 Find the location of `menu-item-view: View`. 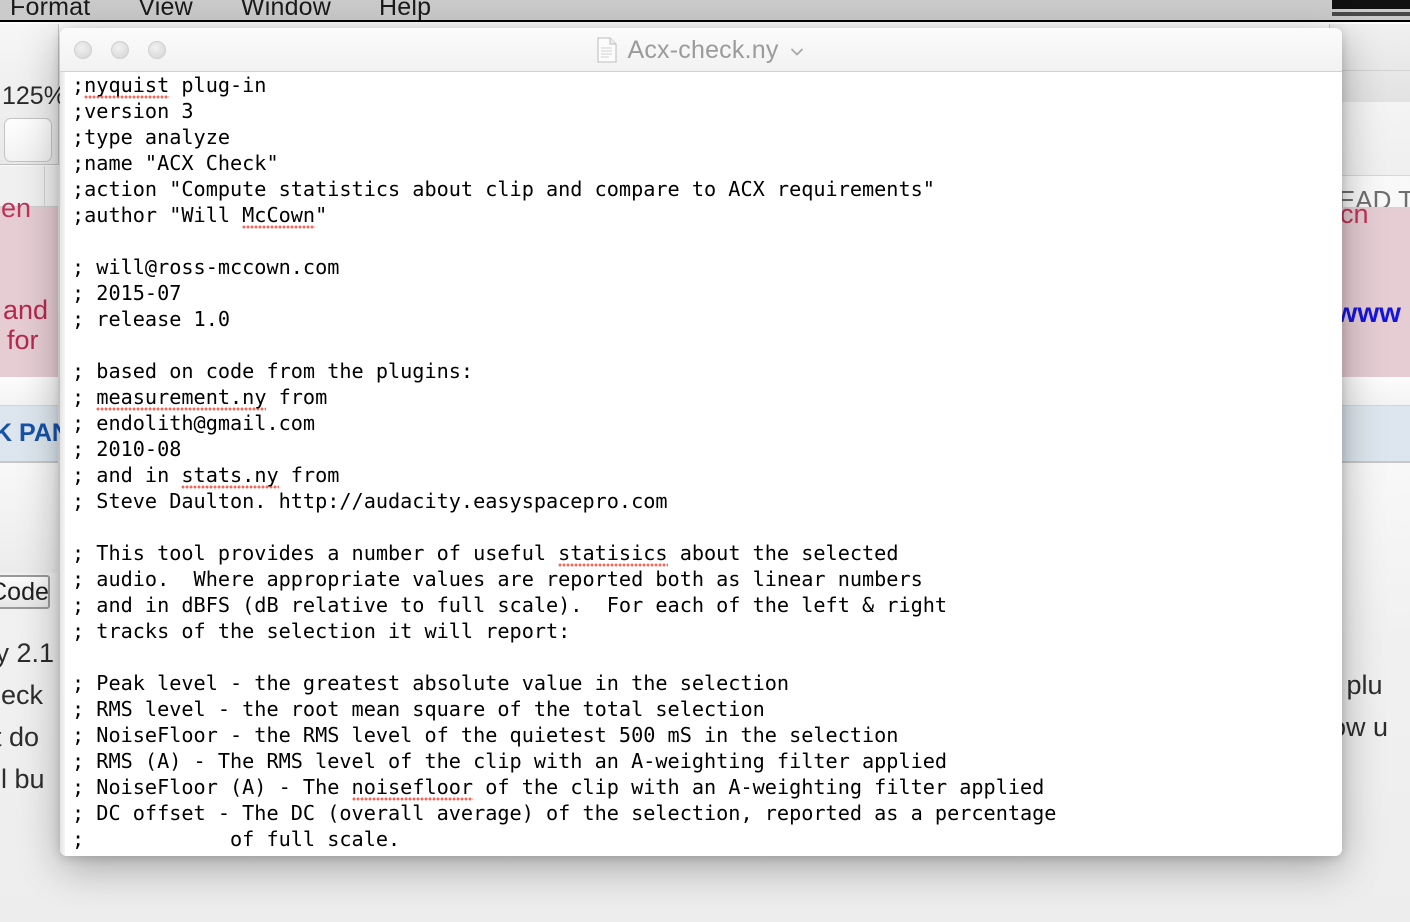

menu-item-view: View is located at coordinates (165, 10).